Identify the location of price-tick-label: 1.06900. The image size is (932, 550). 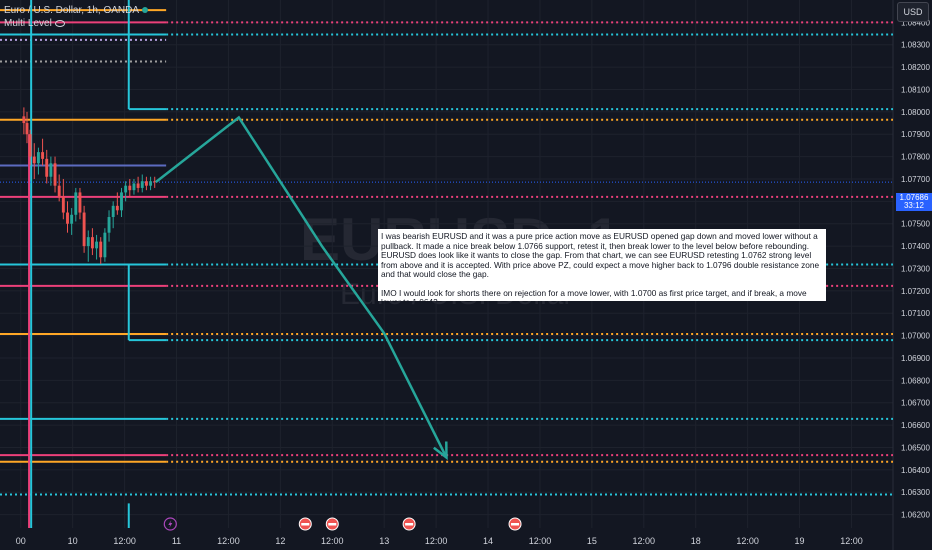
(915, 358).